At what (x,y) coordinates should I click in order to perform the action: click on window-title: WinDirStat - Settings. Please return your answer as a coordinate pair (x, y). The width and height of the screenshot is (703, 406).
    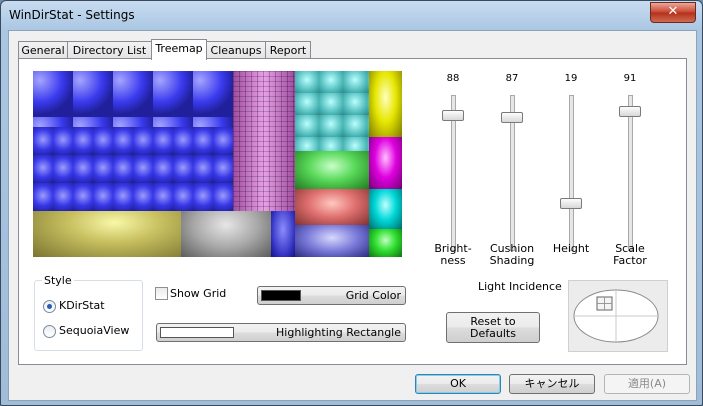
    Looking at the image, I should click on (72, 15).